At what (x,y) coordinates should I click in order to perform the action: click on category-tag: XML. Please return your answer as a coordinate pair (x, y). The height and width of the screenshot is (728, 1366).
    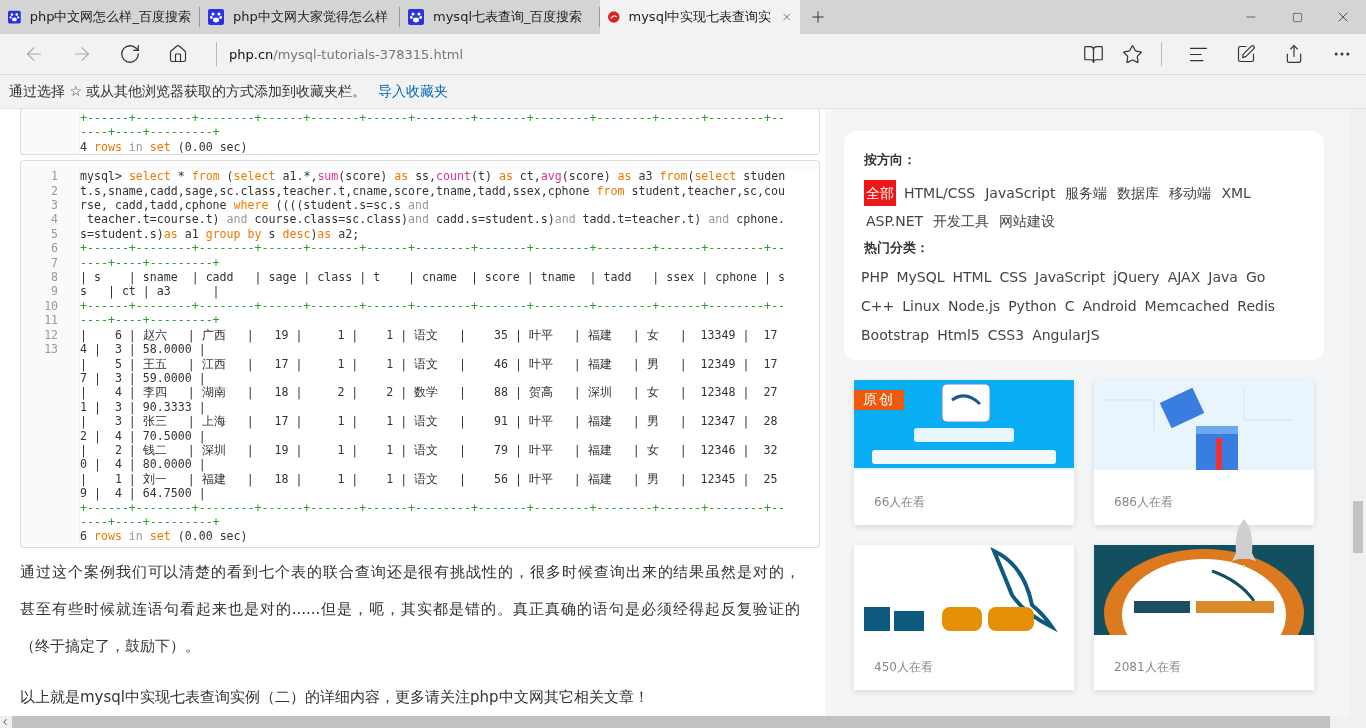
    Looking at the image, I should click on (1236, 193).